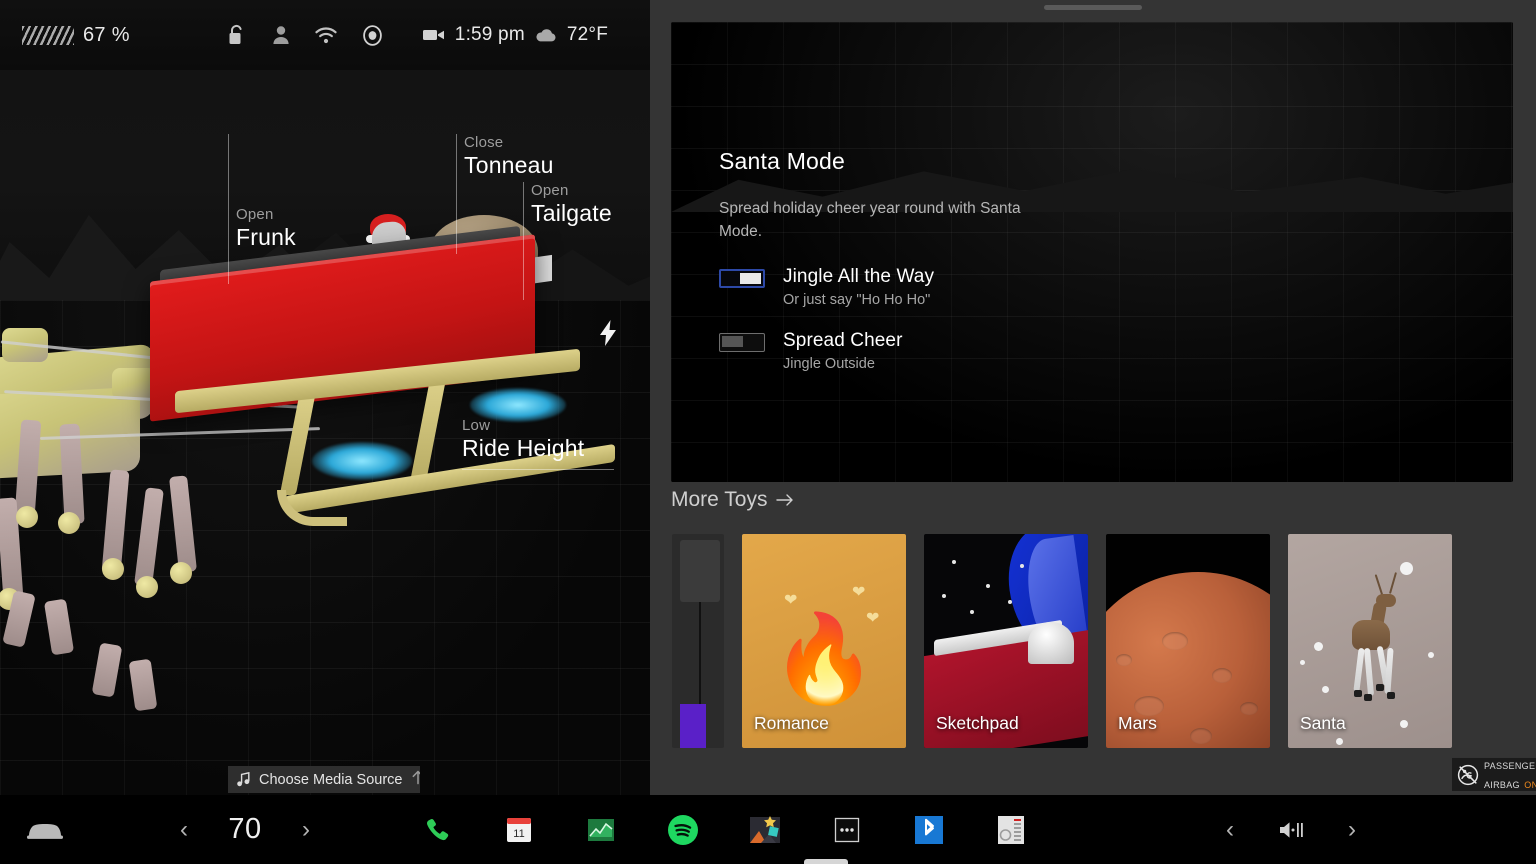 The width and height of the screenshot is (1536, 864). I want to click on toybox-star-icon, so click(765, 830).